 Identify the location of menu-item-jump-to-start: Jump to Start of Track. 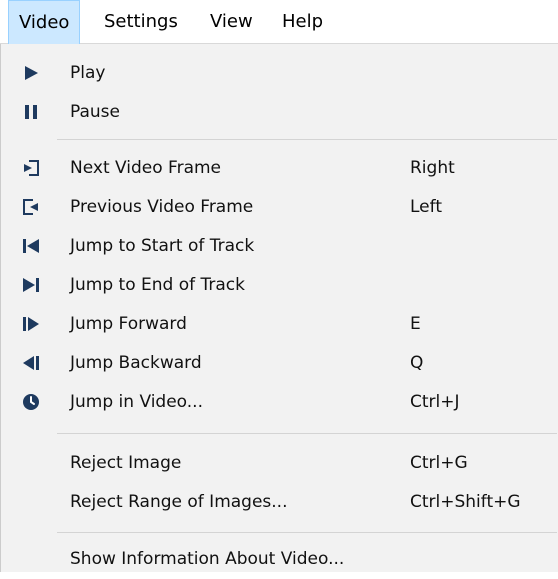
(279, 246).